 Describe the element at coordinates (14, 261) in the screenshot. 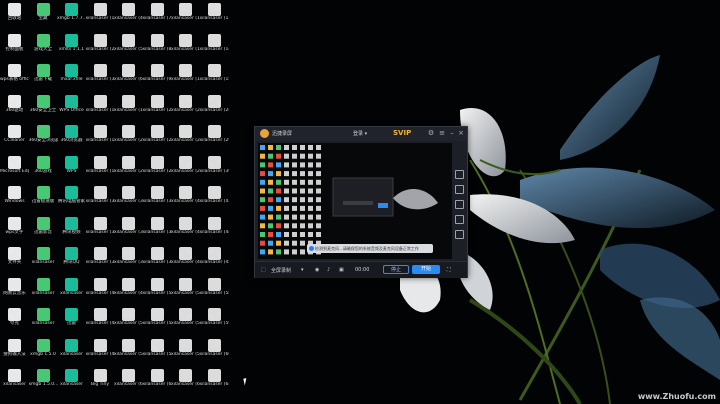

I see `desktop-icon: 文件夹` at that location.